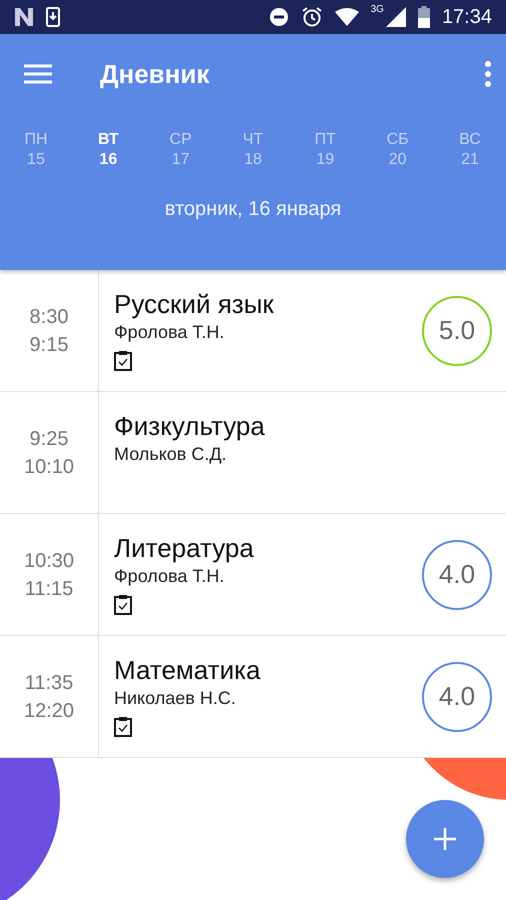 This screenshot has height=900, width=506. Describe the element at coordinates (180, 150) in the screenshot. I see `day-tab: СР 17` at that location.